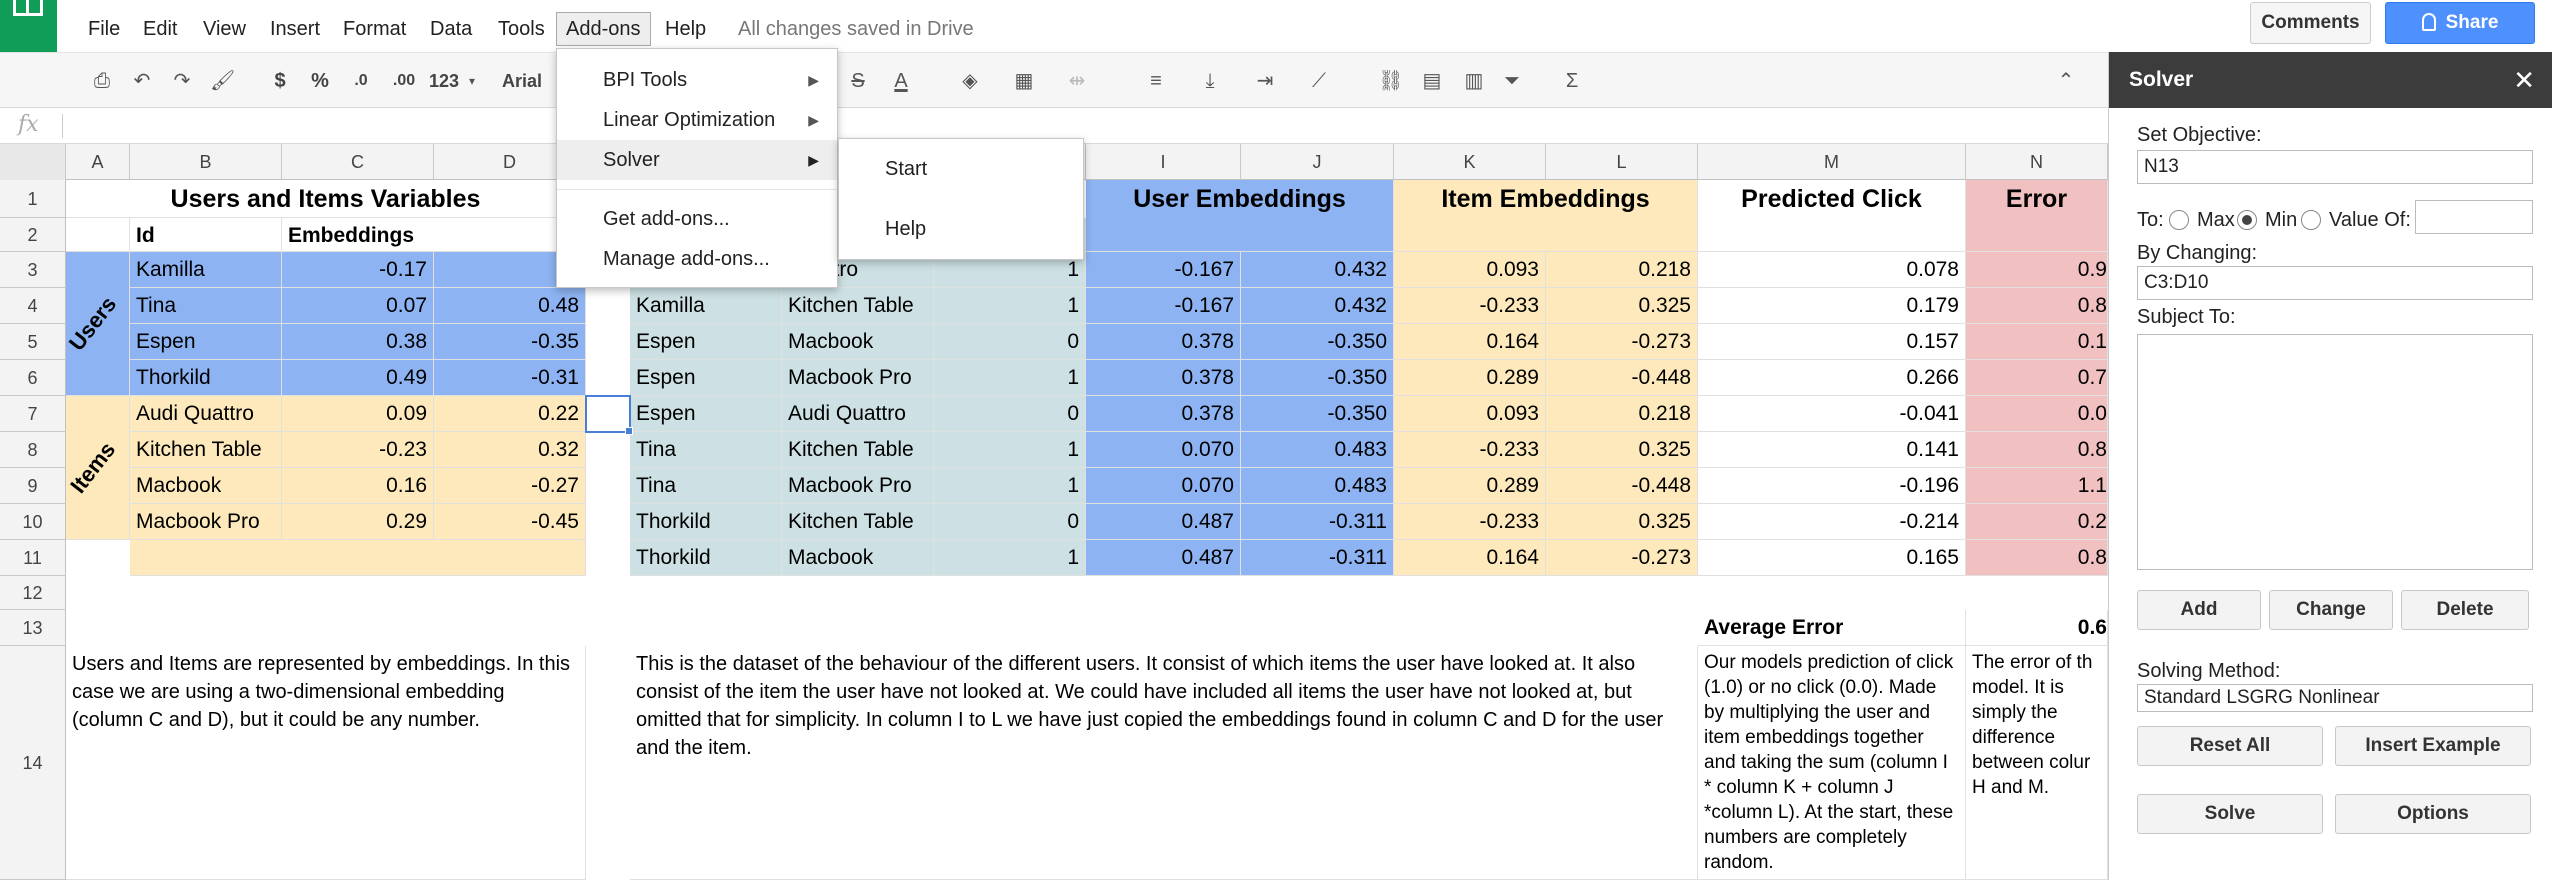 The height and width of the screenshot is (880, 2552). Describe the element at coordinates (706, 306) in the screenshot. I see `user-cell: Kamilla` at that location.